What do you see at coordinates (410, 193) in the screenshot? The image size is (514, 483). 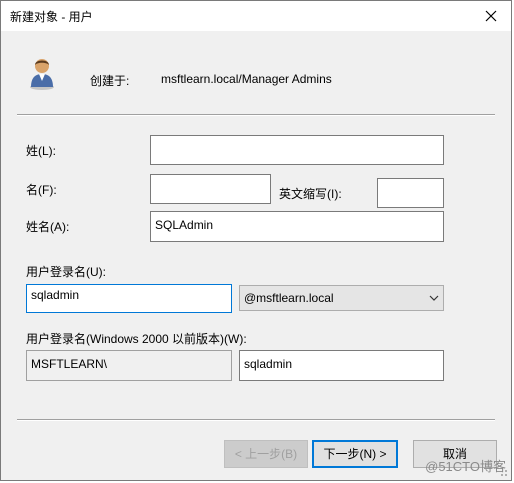 I see `initials-field` at bounding box center [410, 193].